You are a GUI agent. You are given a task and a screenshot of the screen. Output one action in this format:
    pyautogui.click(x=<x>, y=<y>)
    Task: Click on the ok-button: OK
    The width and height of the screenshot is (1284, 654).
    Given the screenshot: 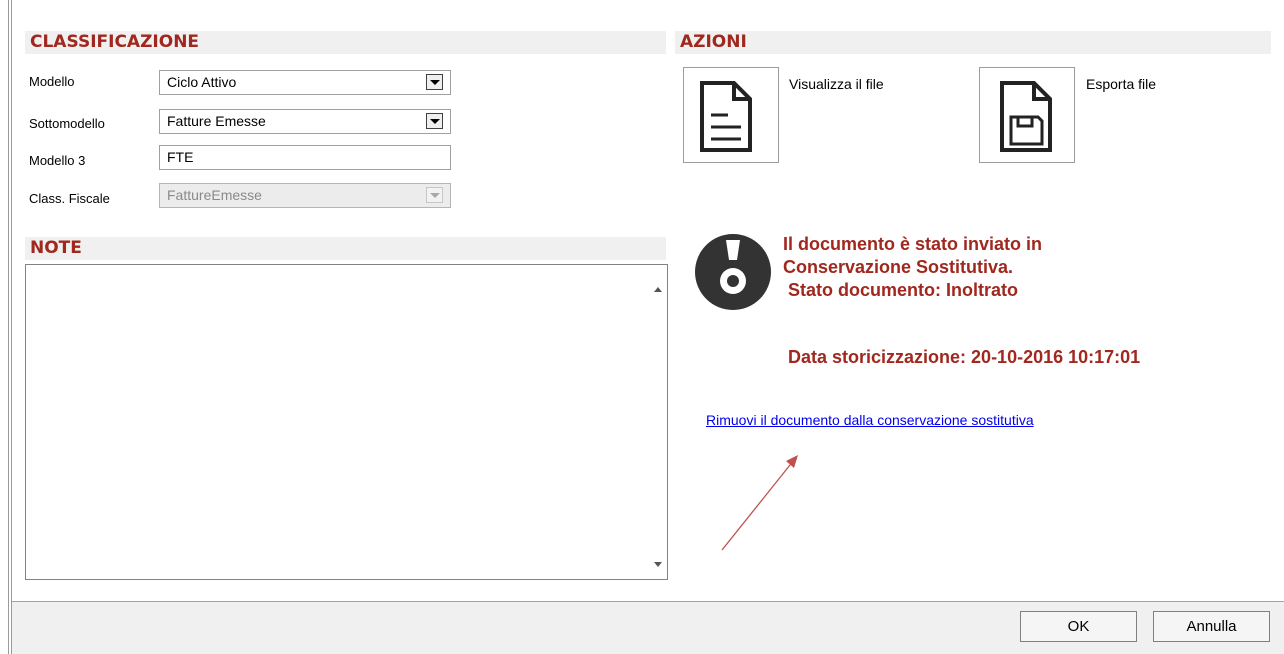 What is the action you would take?
    pyautogui.click(x=1078, y=626)
    